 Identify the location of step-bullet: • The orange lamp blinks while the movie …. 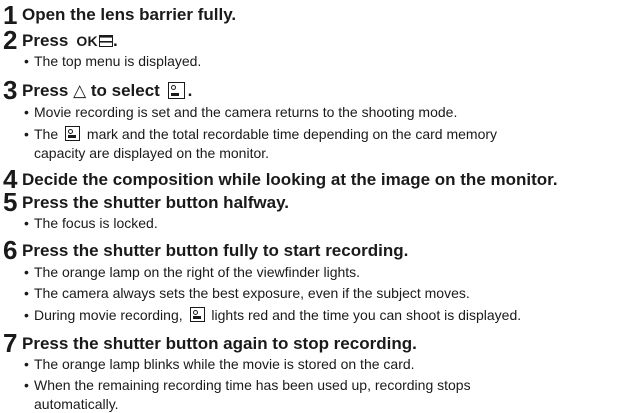
(219, 364).